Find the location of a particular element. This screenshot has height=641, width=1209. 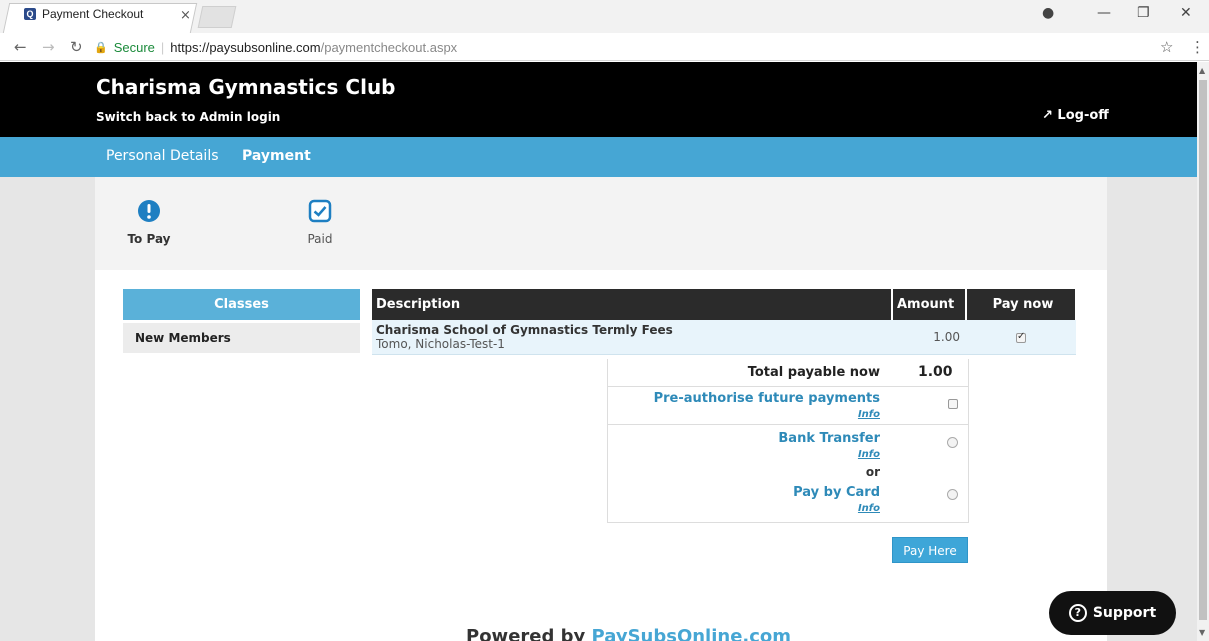

support-button: ? Support is located at coordinates (1112, 613).